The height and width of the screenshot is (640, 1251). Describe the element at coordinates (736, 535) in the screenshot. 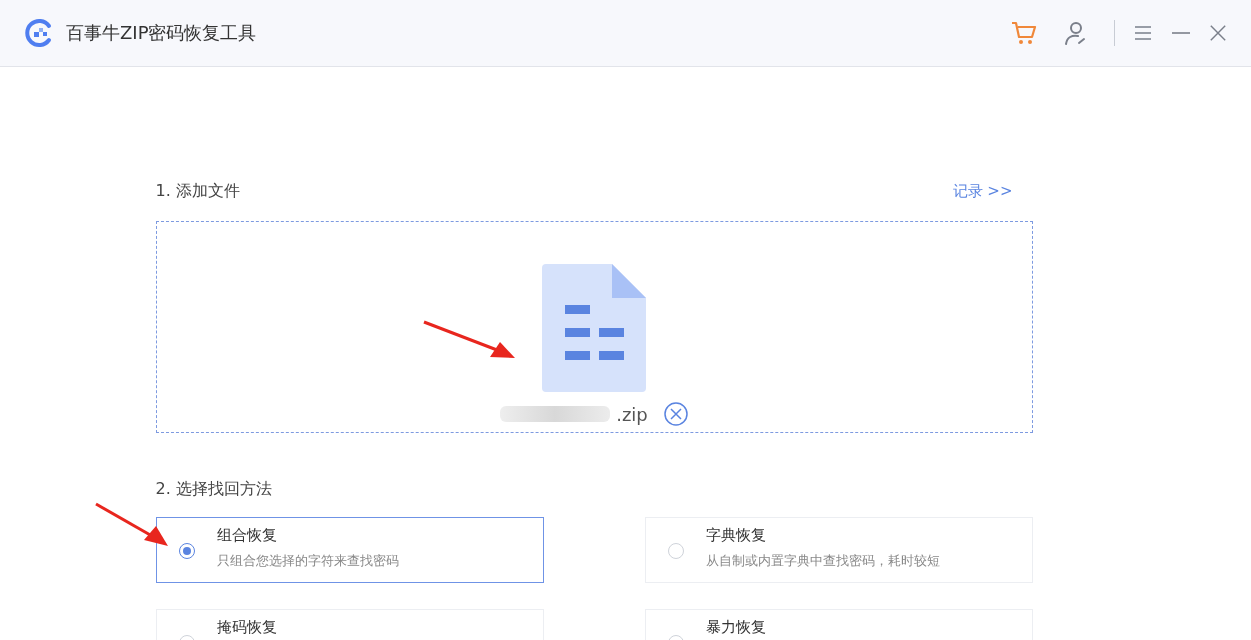

I see `method-title: 字典恢复` at that location.